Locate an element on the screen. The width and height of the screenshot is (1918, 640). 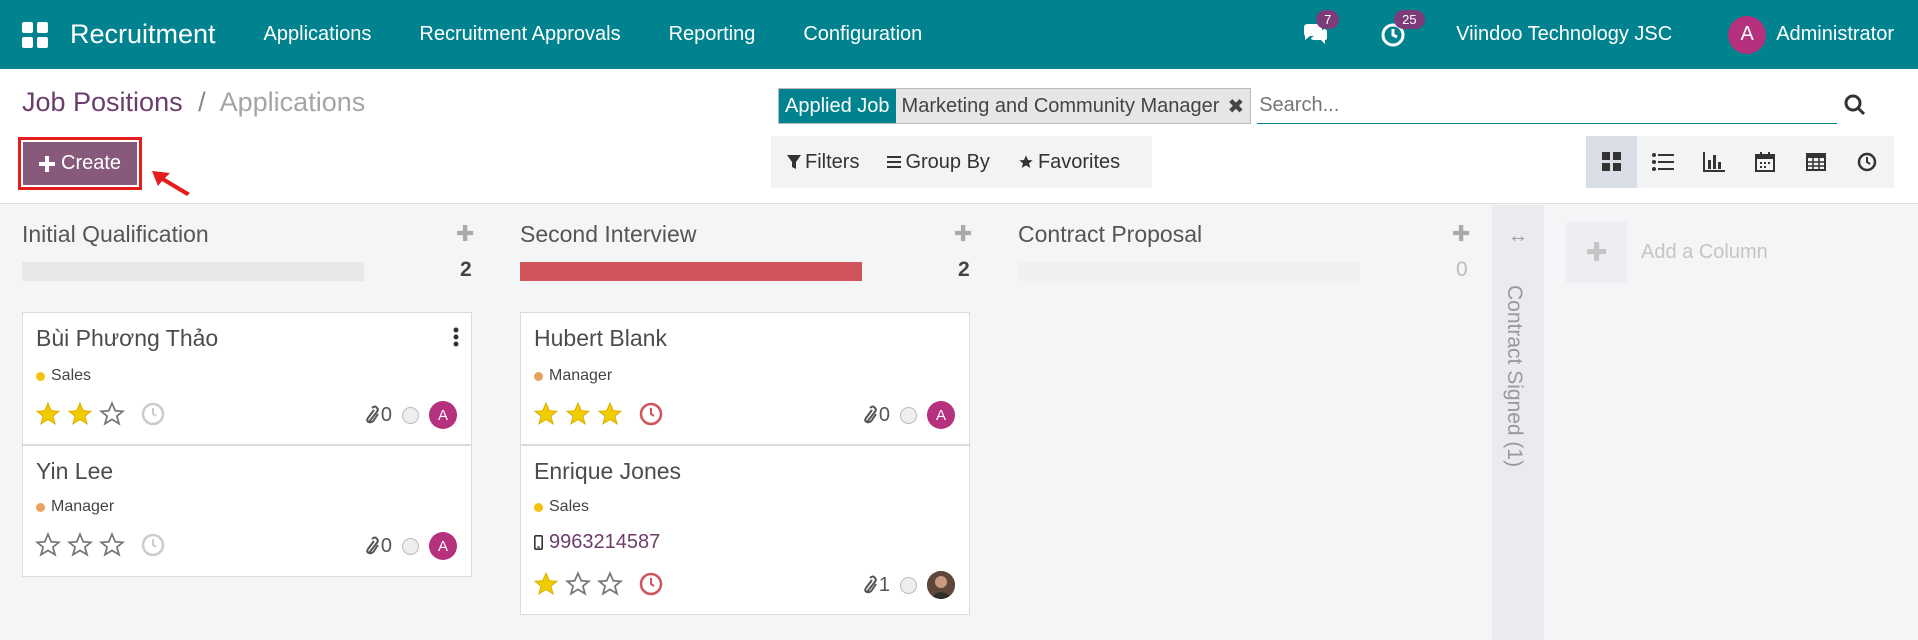
group-by-label: Group By is located at coordinates (947, 161).